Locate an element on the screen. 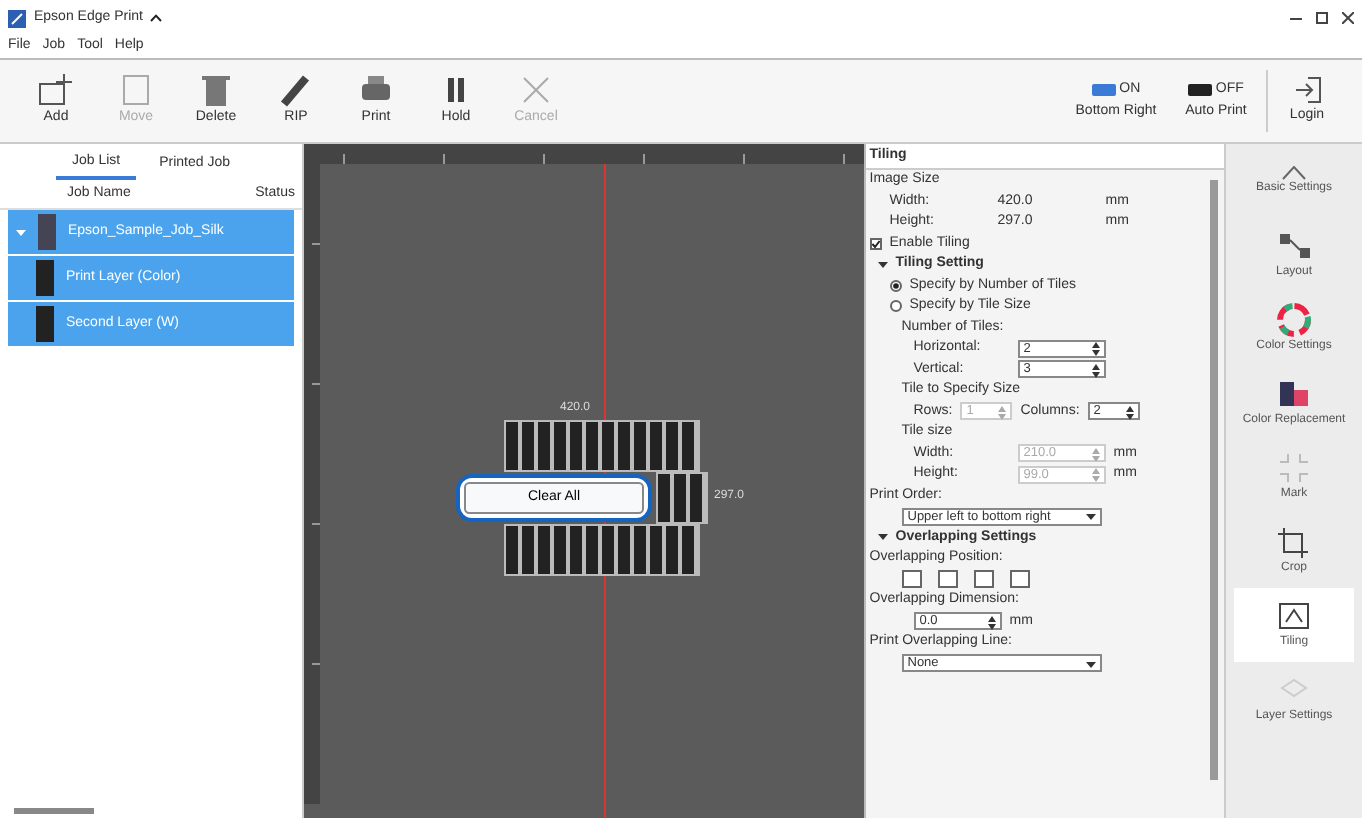  login-icon is located at coordinates (1307, 90).